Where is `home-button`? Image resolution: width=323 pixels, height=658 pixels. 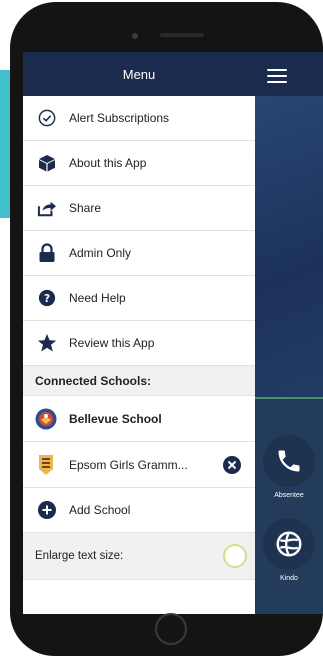
home-button is located at coordinates (171, 629).